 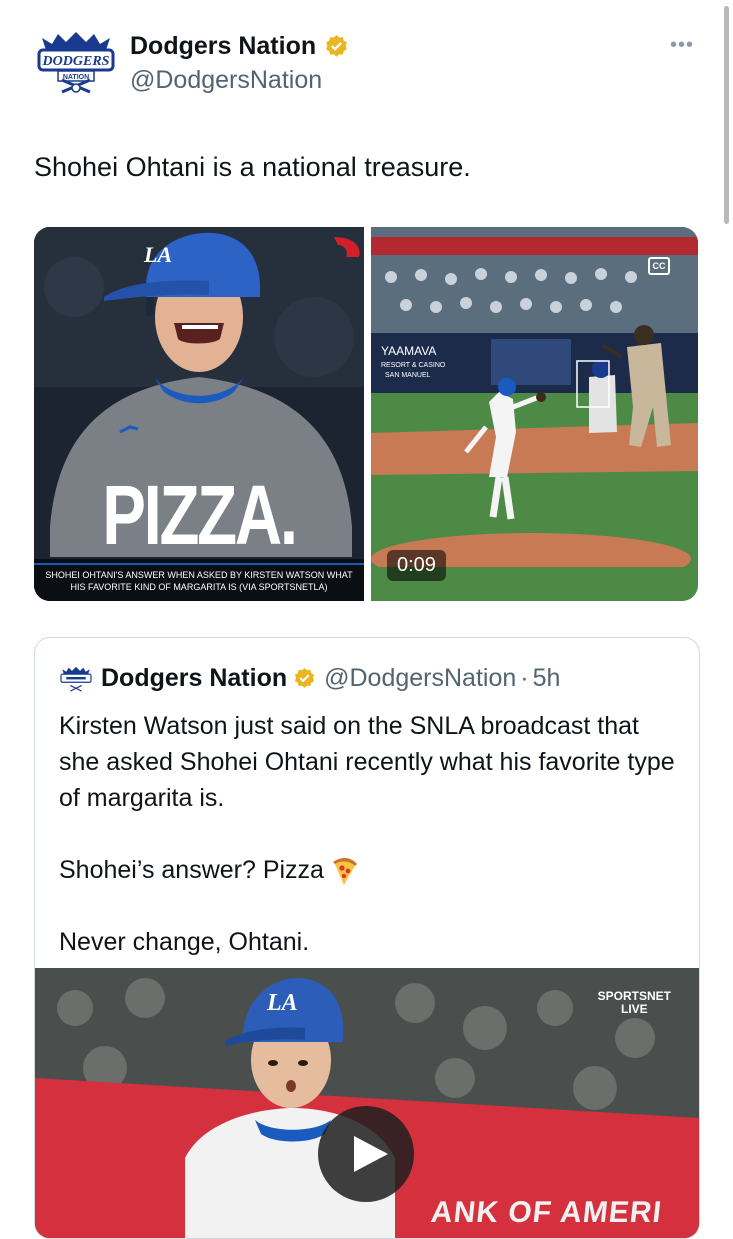 I want to click on play-button, so click(x=366, y=1154).